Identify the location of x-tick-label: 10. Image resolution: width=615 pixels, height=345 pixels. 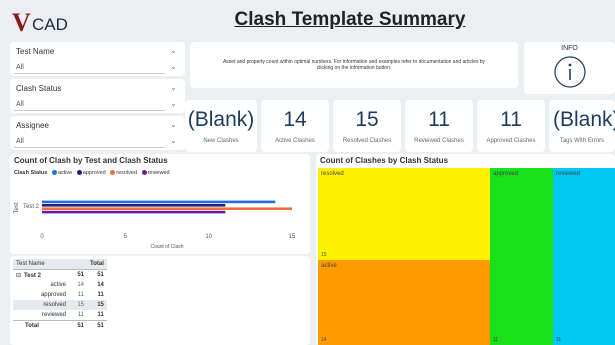
(208, 237).